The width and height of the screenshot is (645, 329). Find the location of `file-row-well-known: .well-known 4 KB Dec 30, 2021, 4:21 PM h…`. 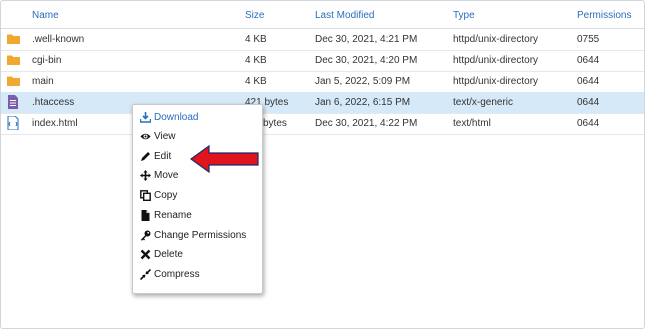

file-row-well-known: .well-known 4 KB Dec 30, 2021, 4:21 PM h… is located at coordinates (322, 40).